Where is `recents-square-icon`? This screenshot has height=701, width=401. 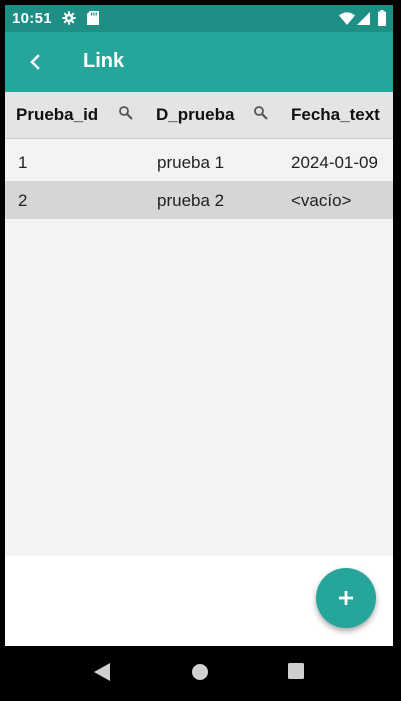
recents-square-icon is located at coordinates (296, 671).